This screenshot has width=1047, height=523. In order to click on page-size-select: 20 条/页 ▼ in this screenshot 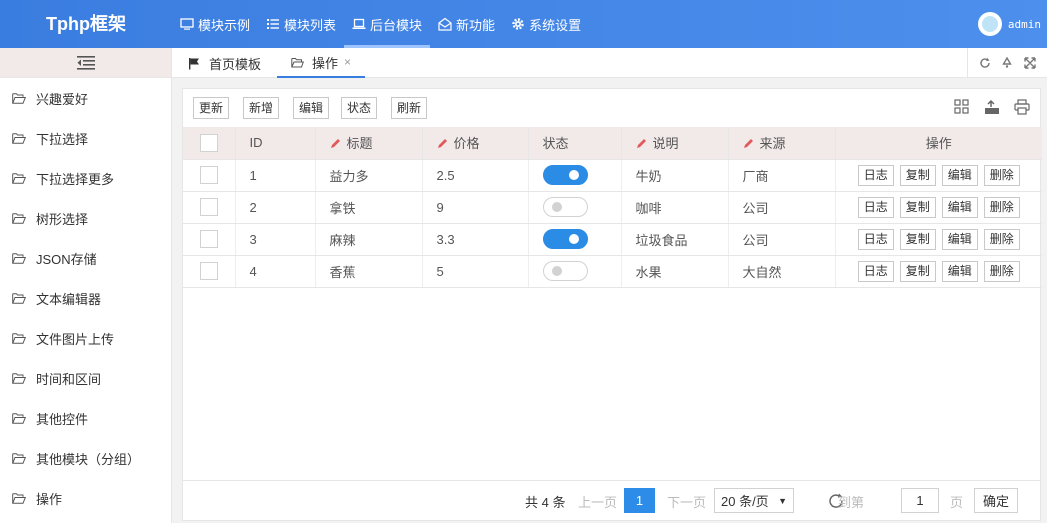, I will do `click(754, 500)`.